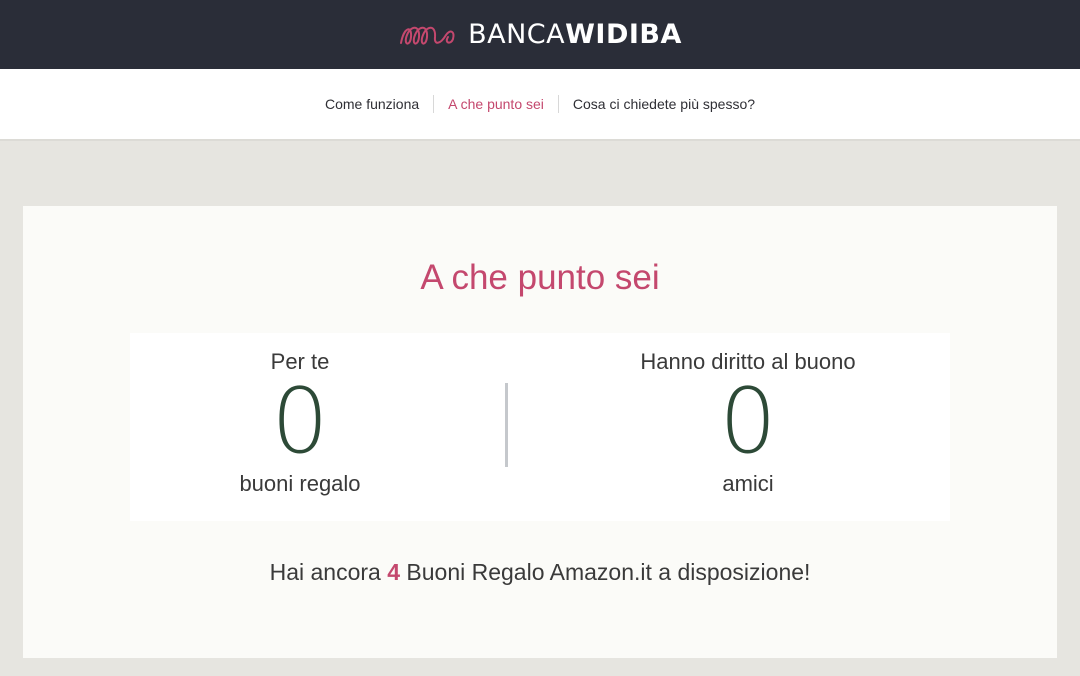 The width and height of the screenshot is (1080, 676). What do you see at coordinates (506, 425) in the screenshot?
I see `stats-divider` at bounding box center [506, 425].